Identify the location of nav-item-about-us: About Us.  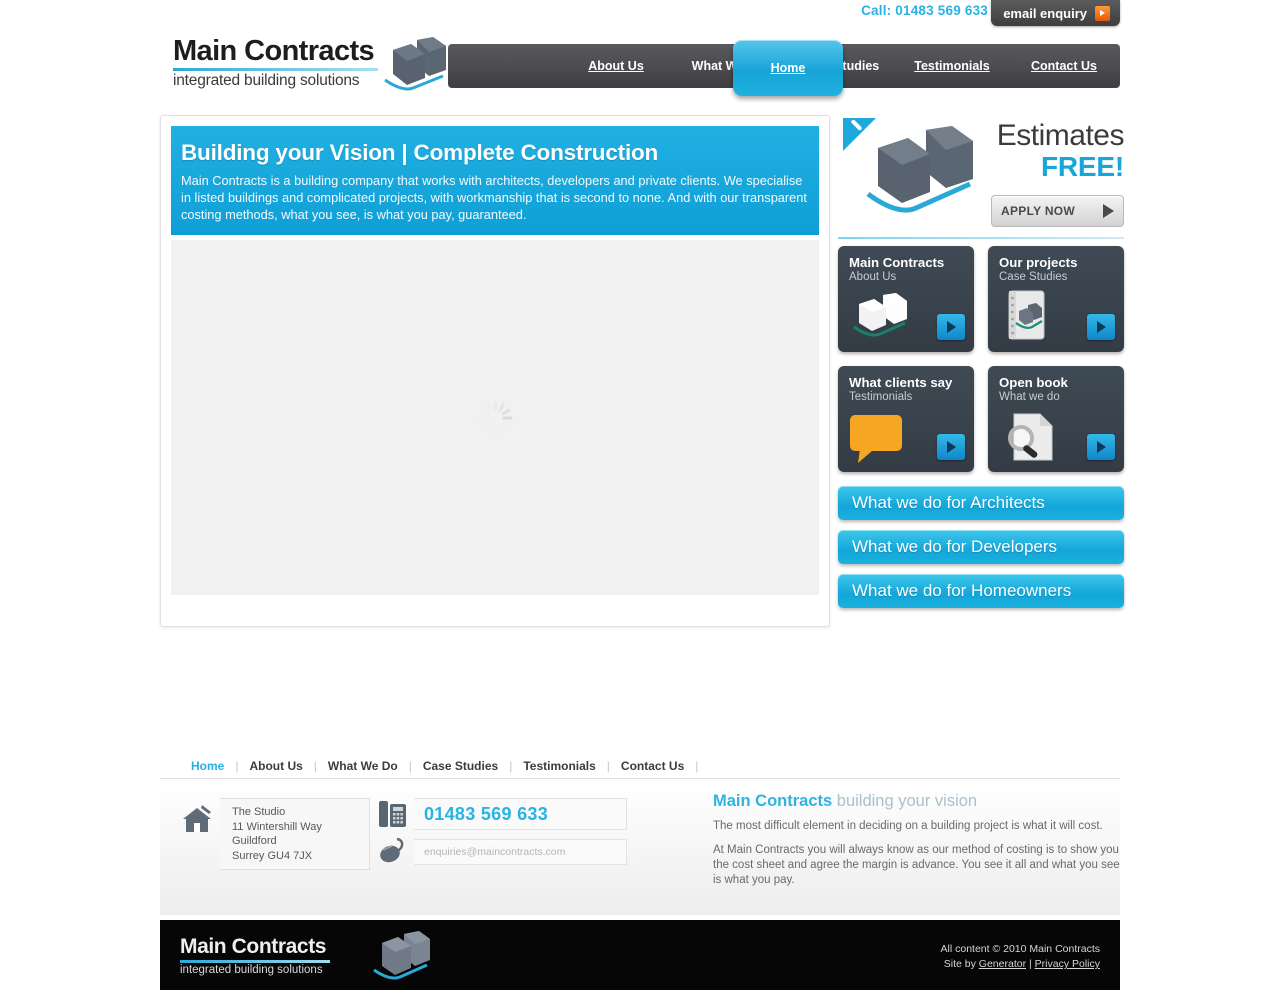
(616, 66).